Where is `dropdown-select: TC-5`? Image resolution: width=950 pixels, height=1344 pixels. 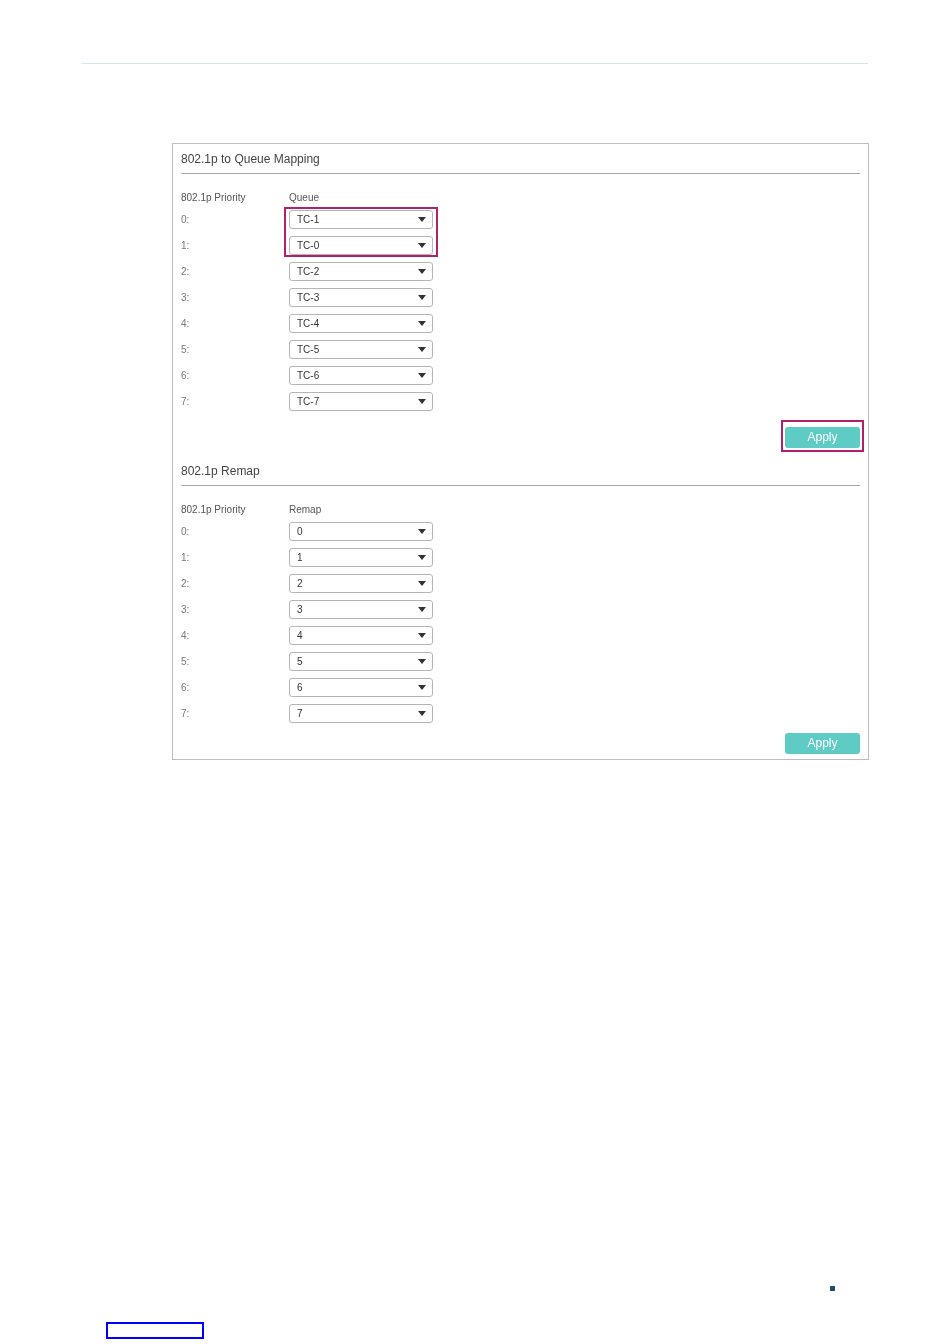
dropdown-select: TC-5 is located at coordinates (361, 349).